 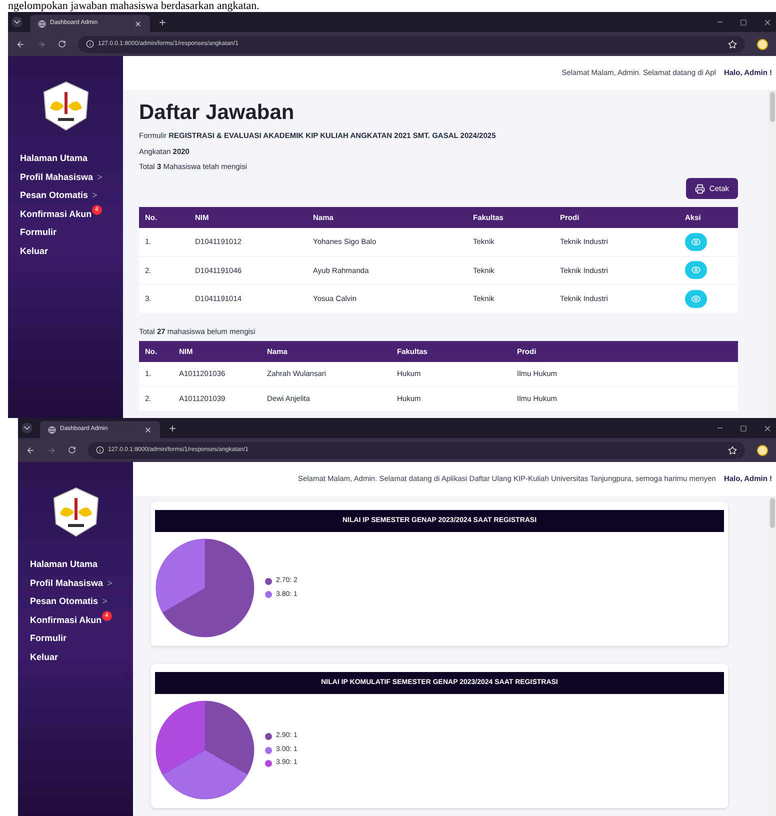 I want to click on caption-text: ngelompokan jawaban mahasiswa berdasarkan angkatan., so click(x=133, y=6).